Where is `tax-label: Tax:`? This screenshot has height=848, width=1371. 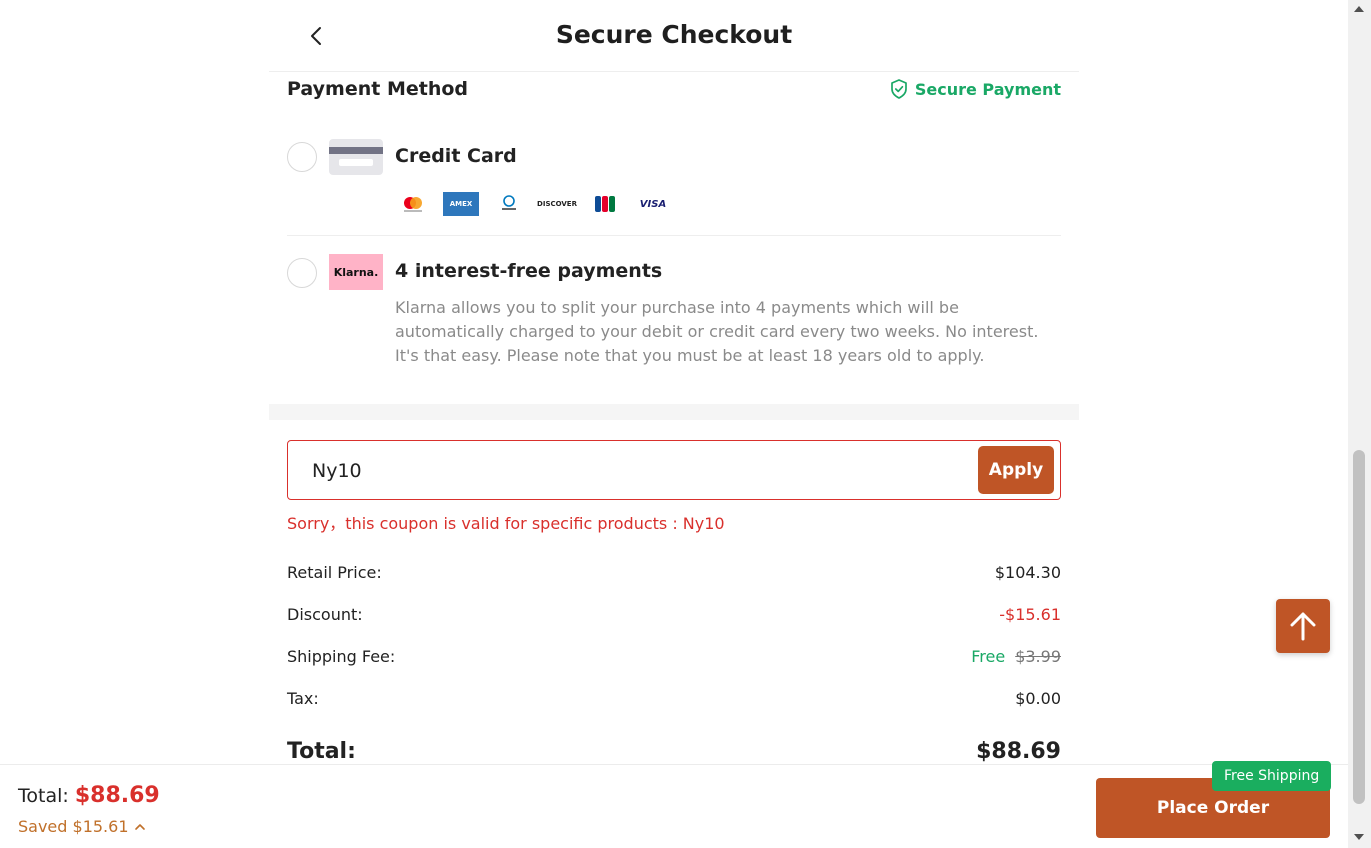
tax-label: Tax: is located at coordinates (303, 698).